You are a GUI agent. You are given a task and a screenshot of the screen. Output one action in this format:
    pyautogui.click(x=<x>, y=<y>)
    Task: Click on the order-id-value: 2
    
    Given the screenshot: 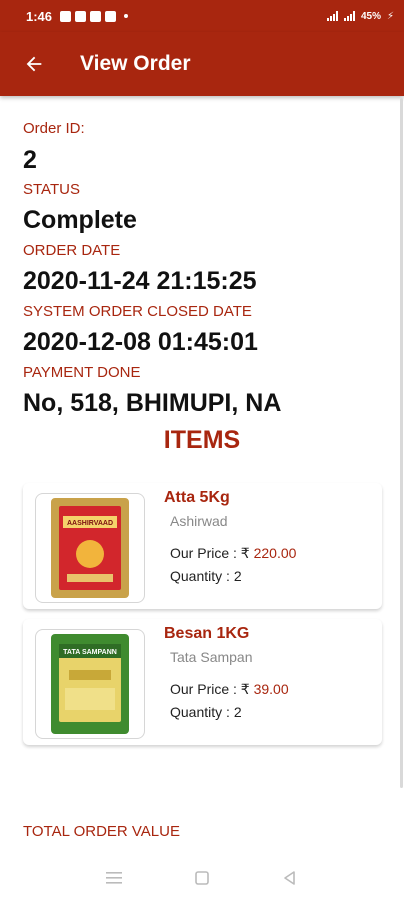 What is the action you would take?
    pyautogui.click(x=30, y=160)
    